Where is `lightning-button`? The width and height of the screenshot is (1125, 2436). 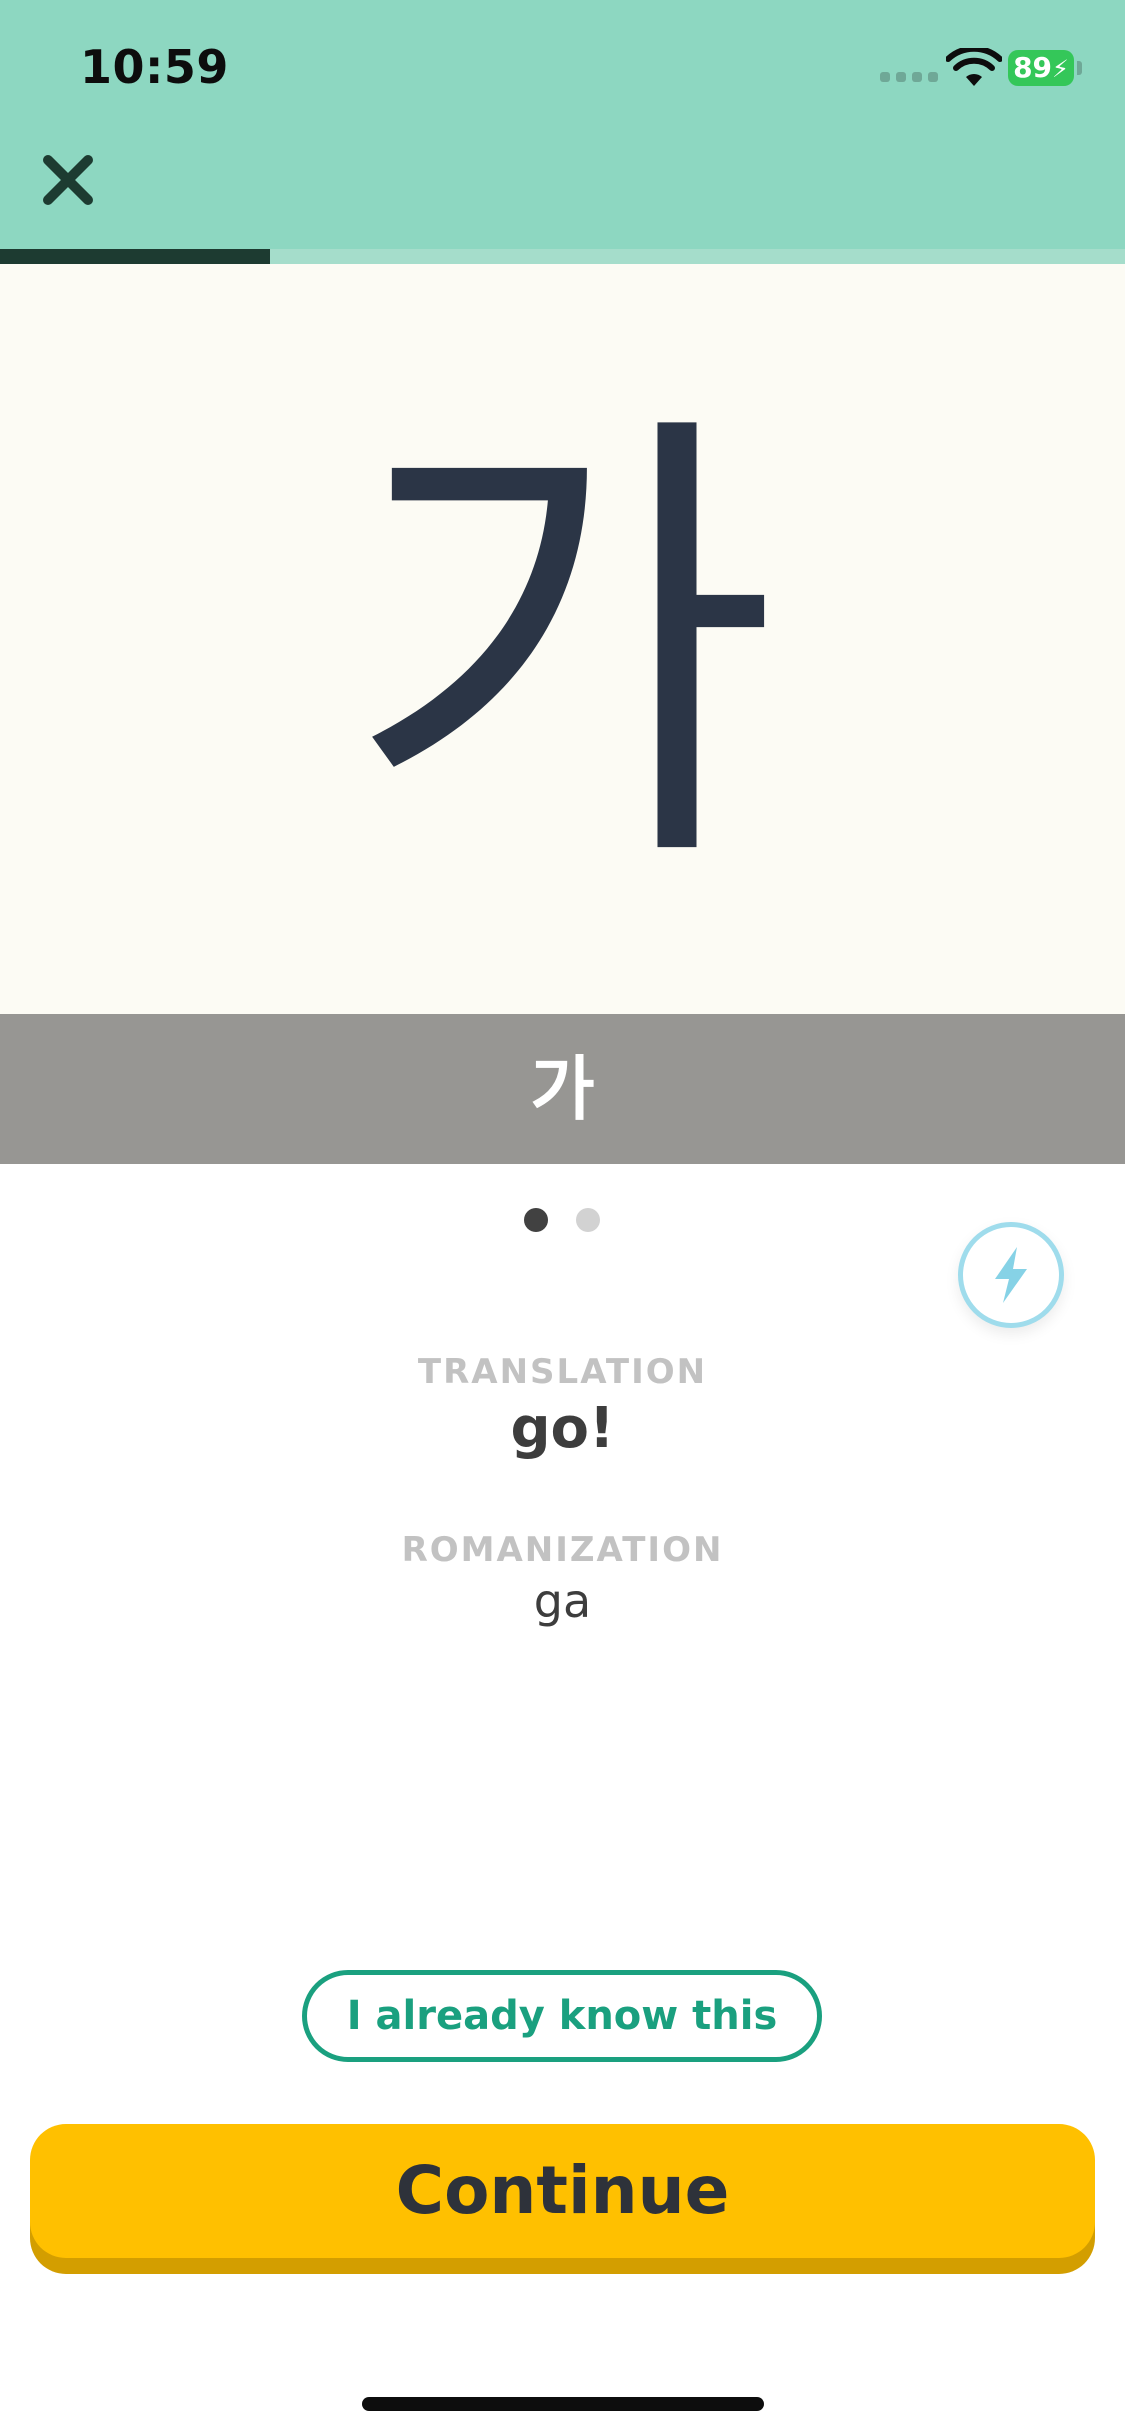 lightning-button is located at coordinates (1011, 1275).